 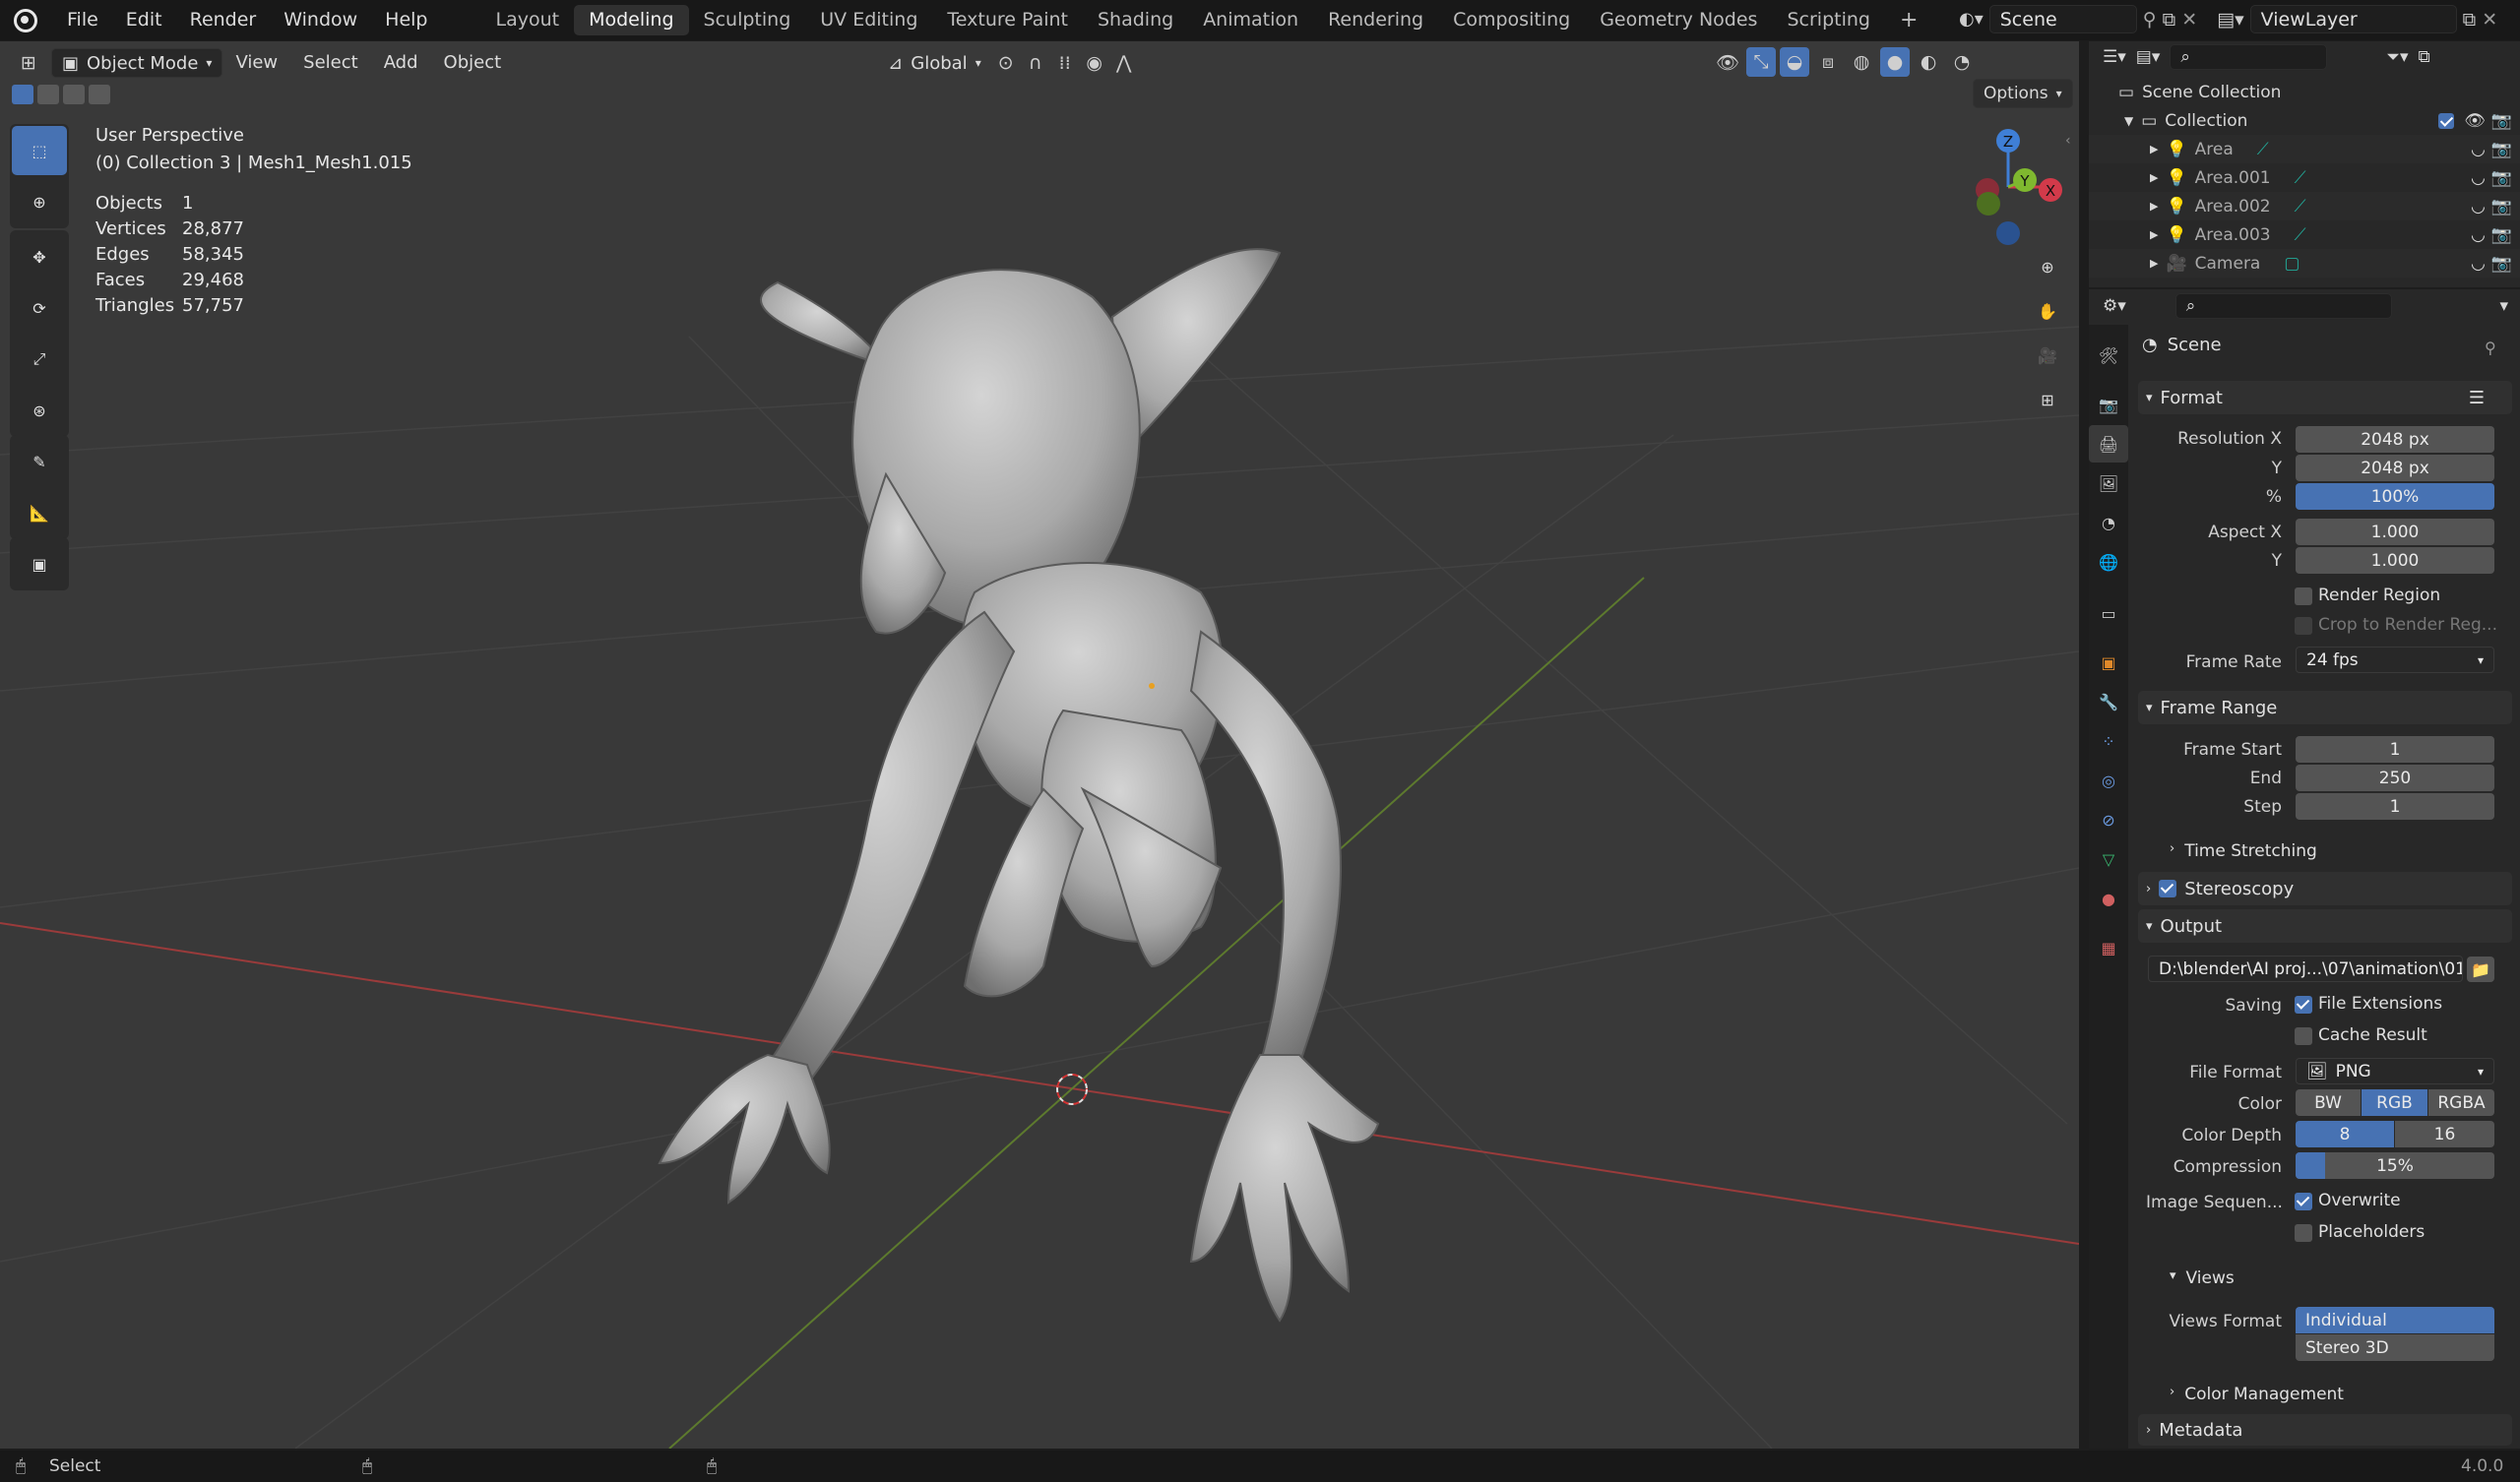 What do you see at coordinates (39, 410) in the screenshot?
I see `transform-tool-icon: ⊛` at bounding box center [39, 410].